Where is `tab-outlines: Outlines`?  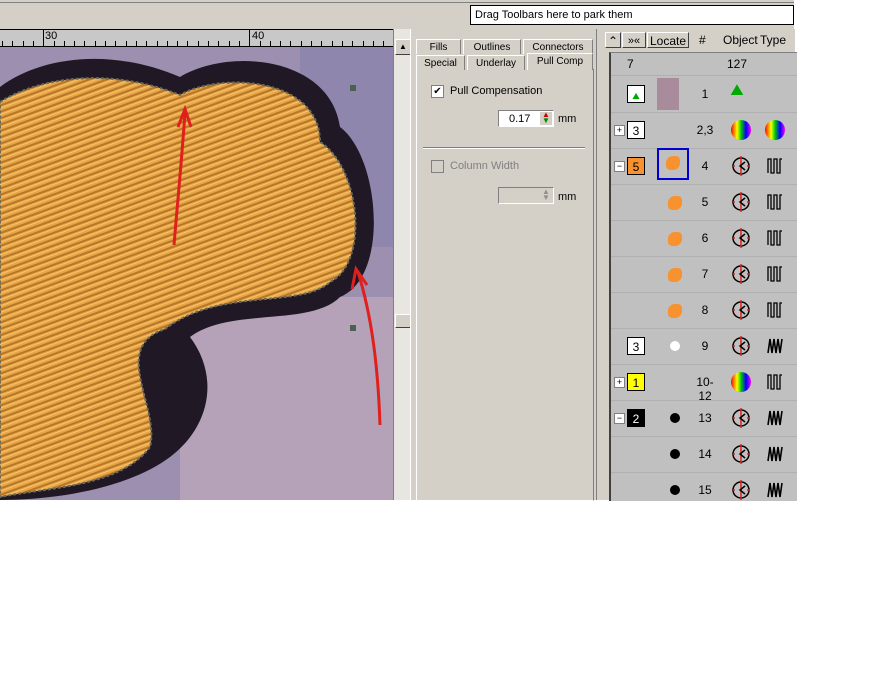
tab-outlines: Outlines is located at coordinates (492, 46).